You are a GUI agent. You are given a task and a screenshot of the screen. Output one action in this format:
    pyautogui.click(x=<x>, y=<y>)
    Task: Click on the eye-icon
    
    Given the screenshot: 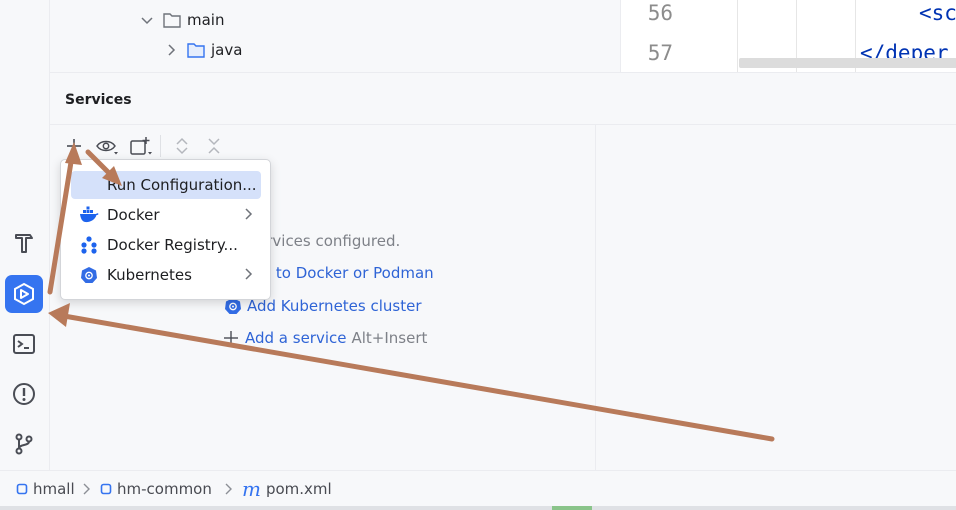 What is the action you would take?
    pyautogui.click(x=107, y=147)
    